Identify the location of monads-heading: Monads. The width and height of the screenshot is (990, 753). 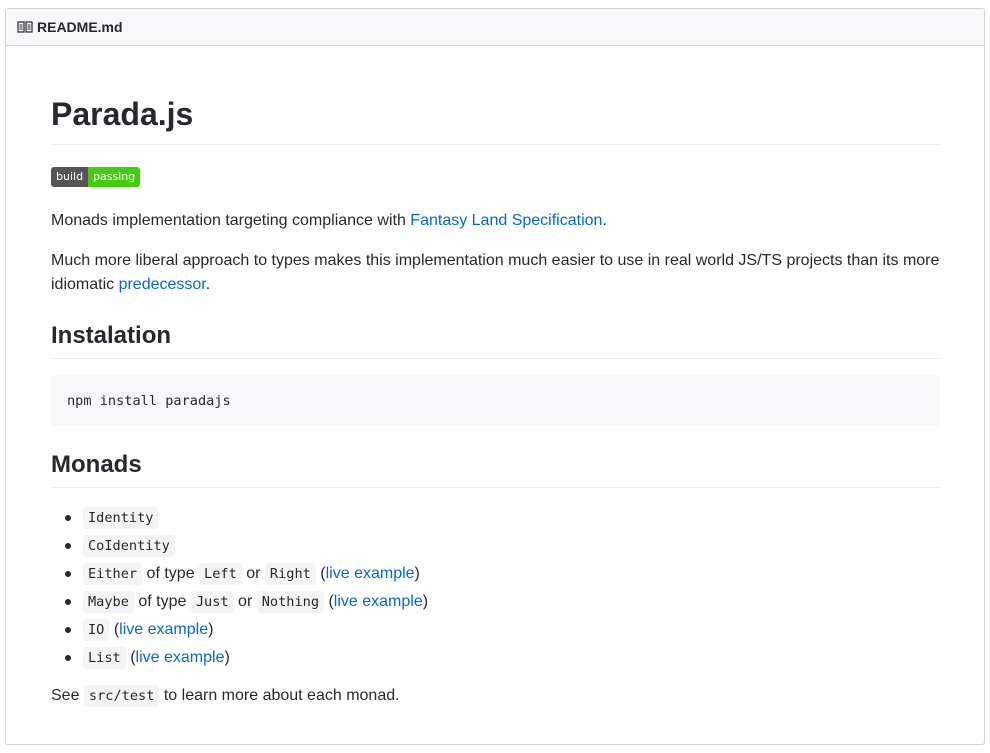
(495, 469).